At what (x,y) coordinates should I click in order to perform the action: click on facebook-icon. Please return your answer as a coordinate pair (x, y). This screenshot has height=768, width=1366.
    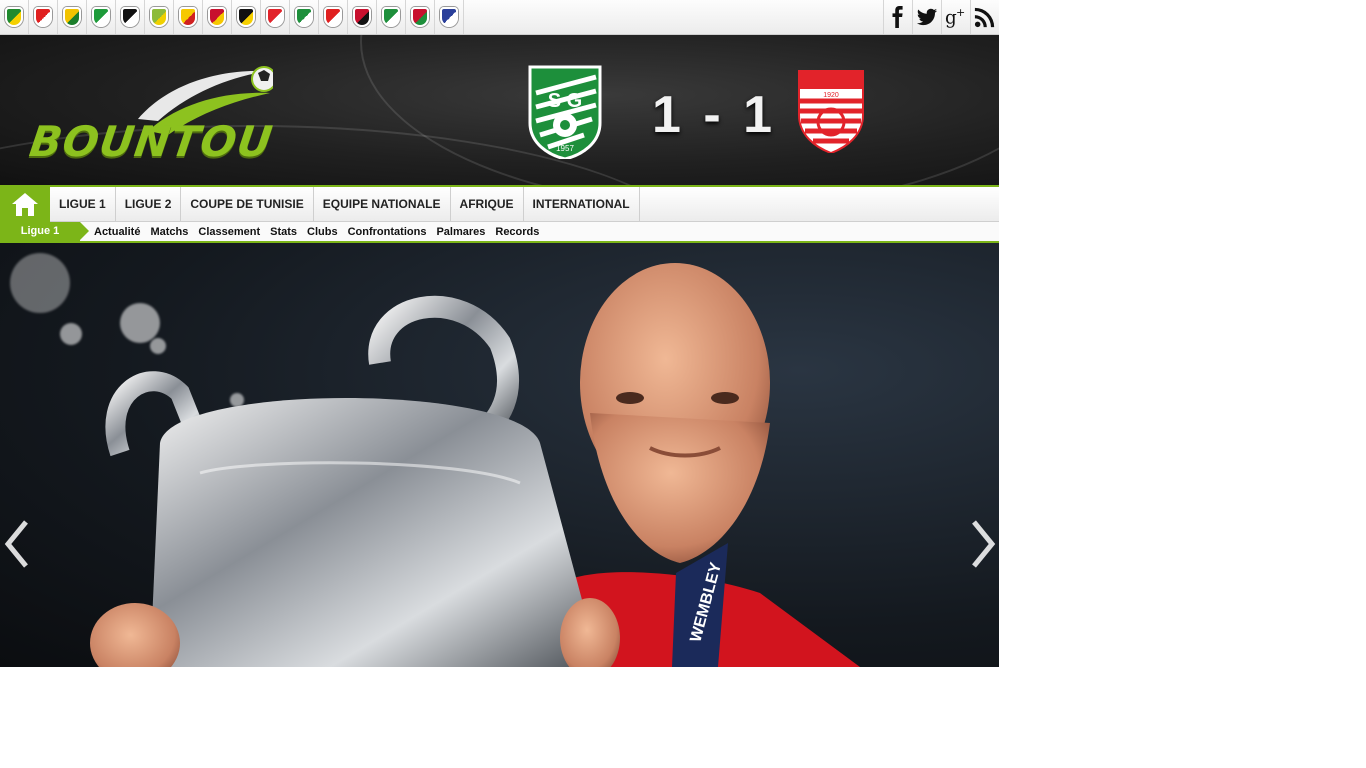
    Looking at the image, I should click on (897, 17).